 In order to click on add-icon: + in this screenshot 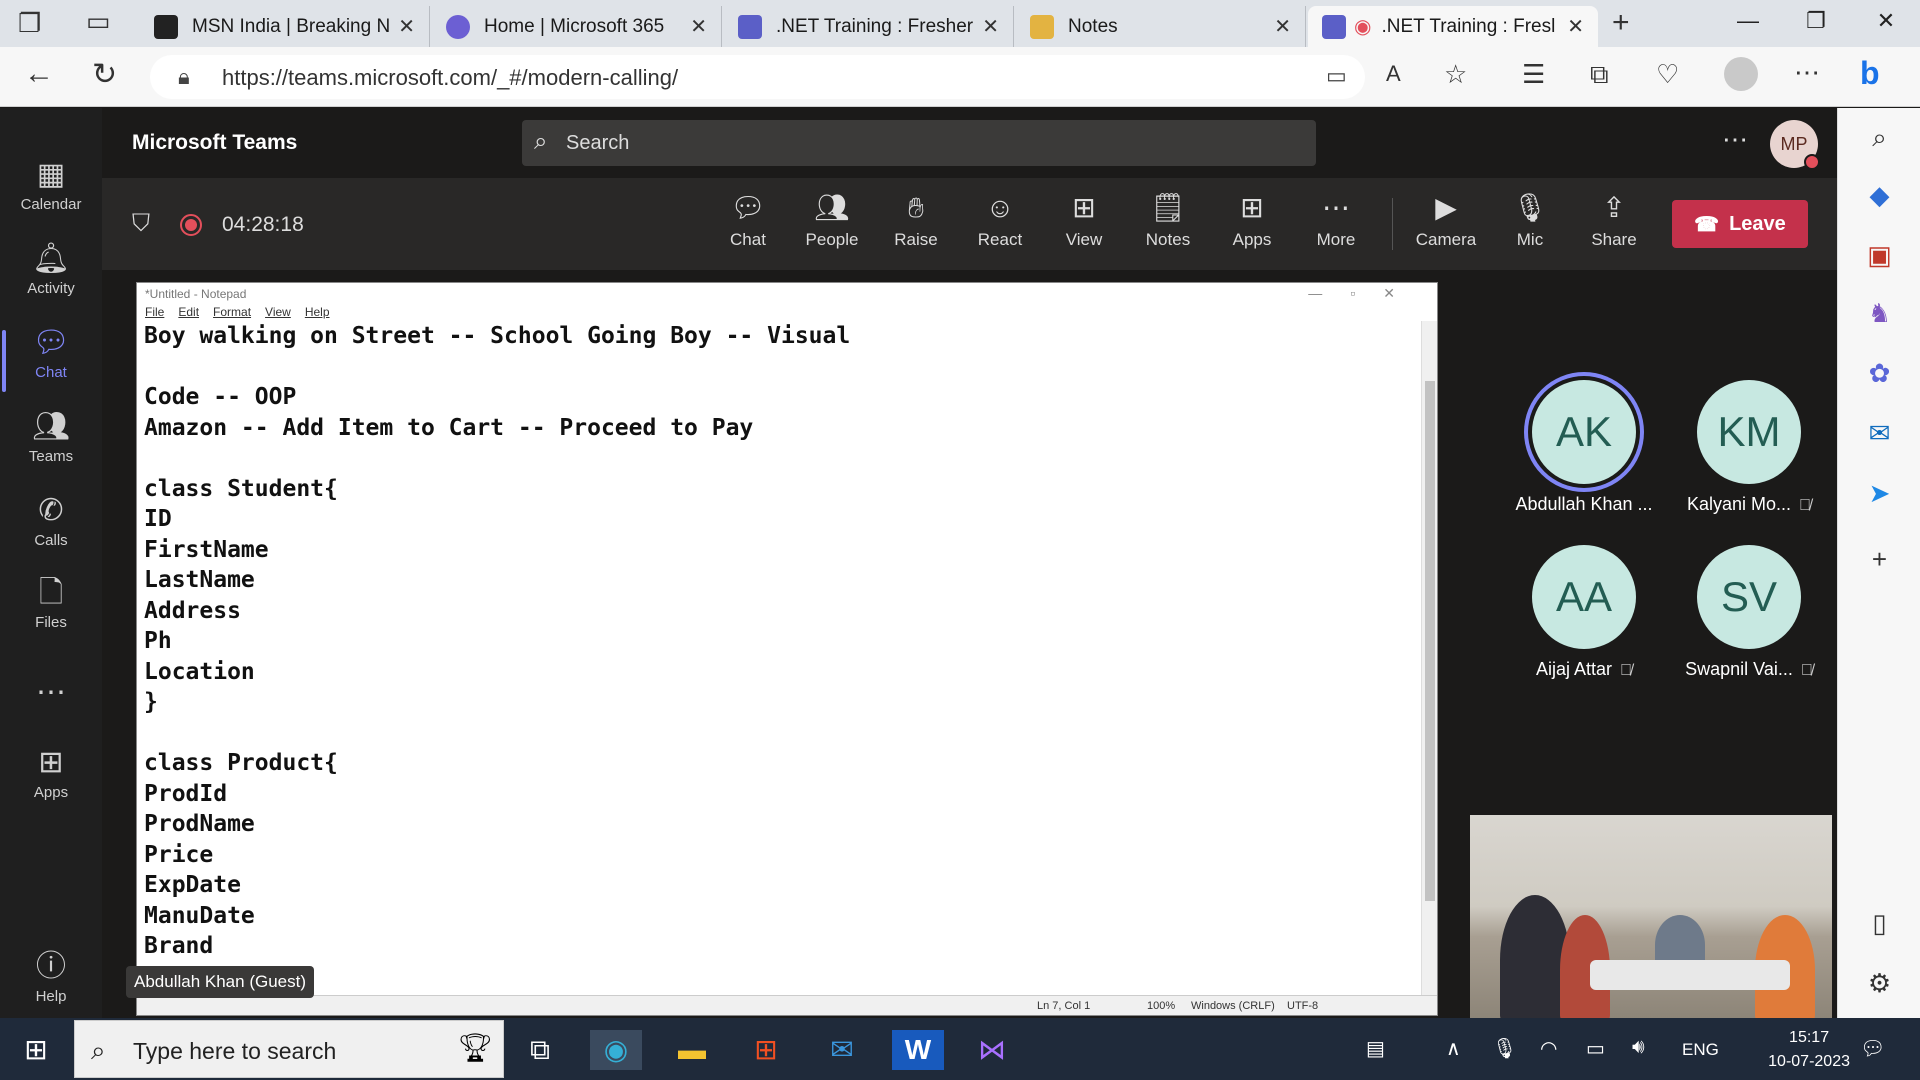, I will do `click(1879, 559)`.